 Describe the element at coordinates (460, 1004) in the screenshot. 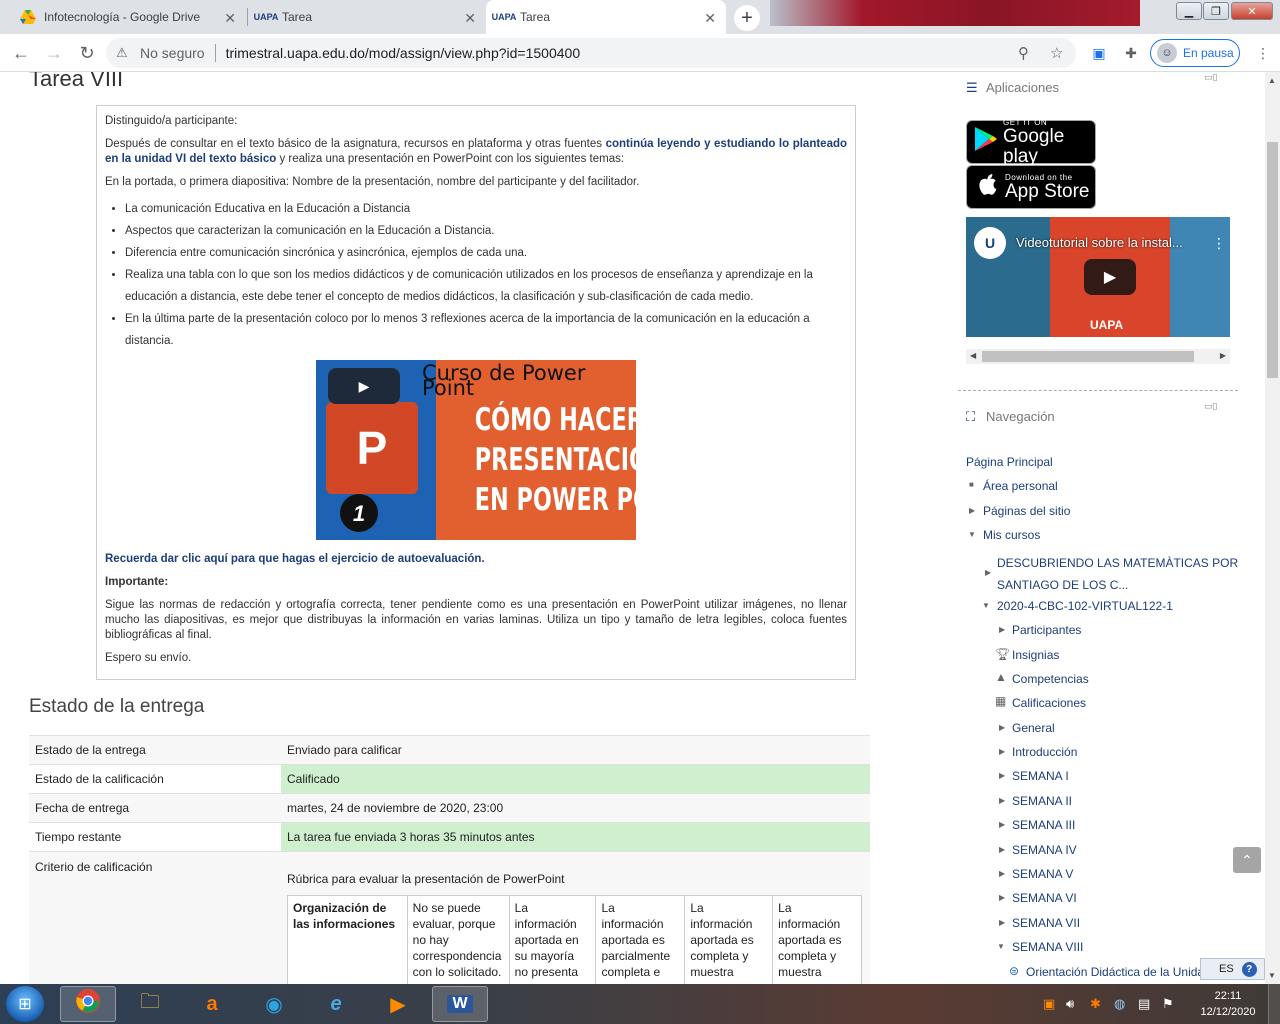

I see `word-taskbar-button: W` at that location.